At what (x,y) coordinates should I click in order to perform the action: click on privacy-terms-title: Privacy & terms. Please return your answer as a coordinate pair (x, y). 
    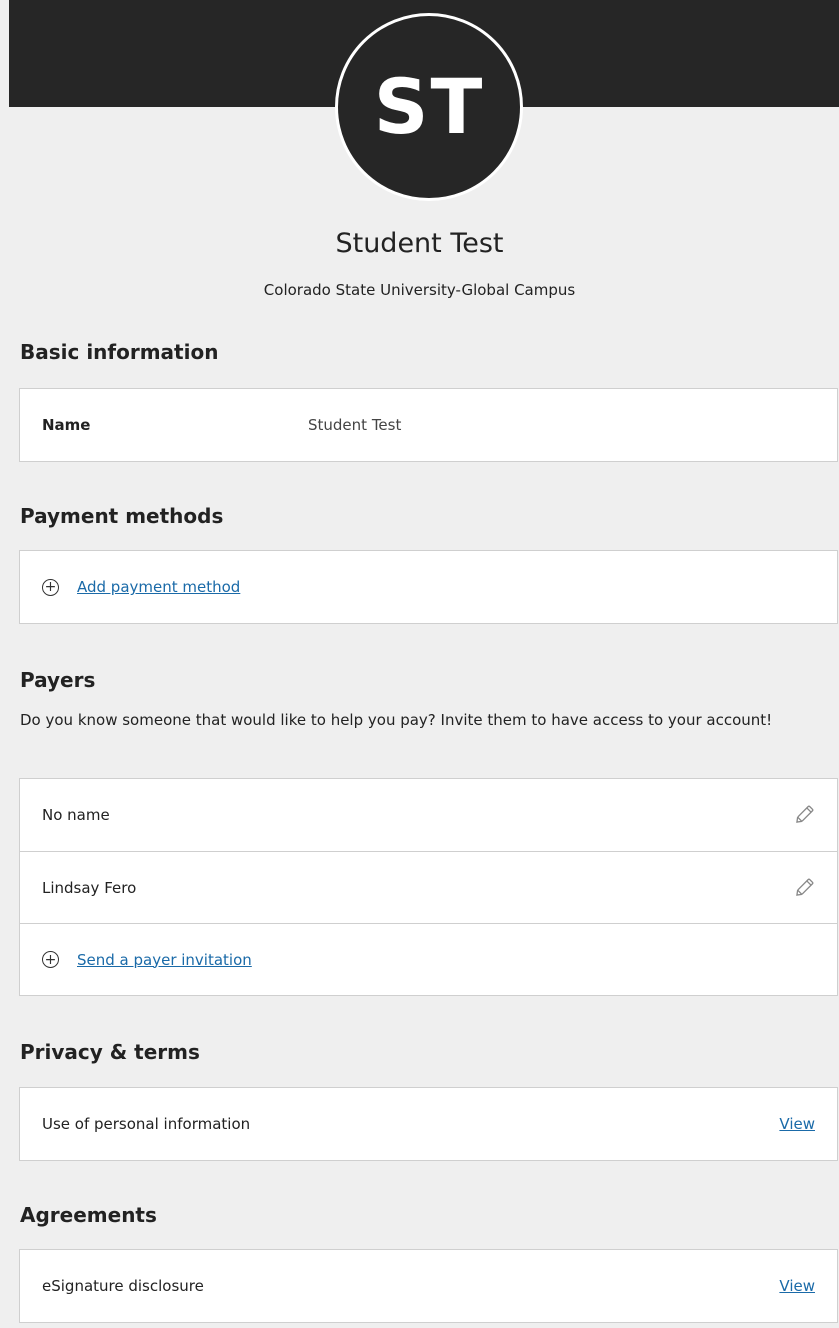
    Looking at the image, I should click on (110, 1052).